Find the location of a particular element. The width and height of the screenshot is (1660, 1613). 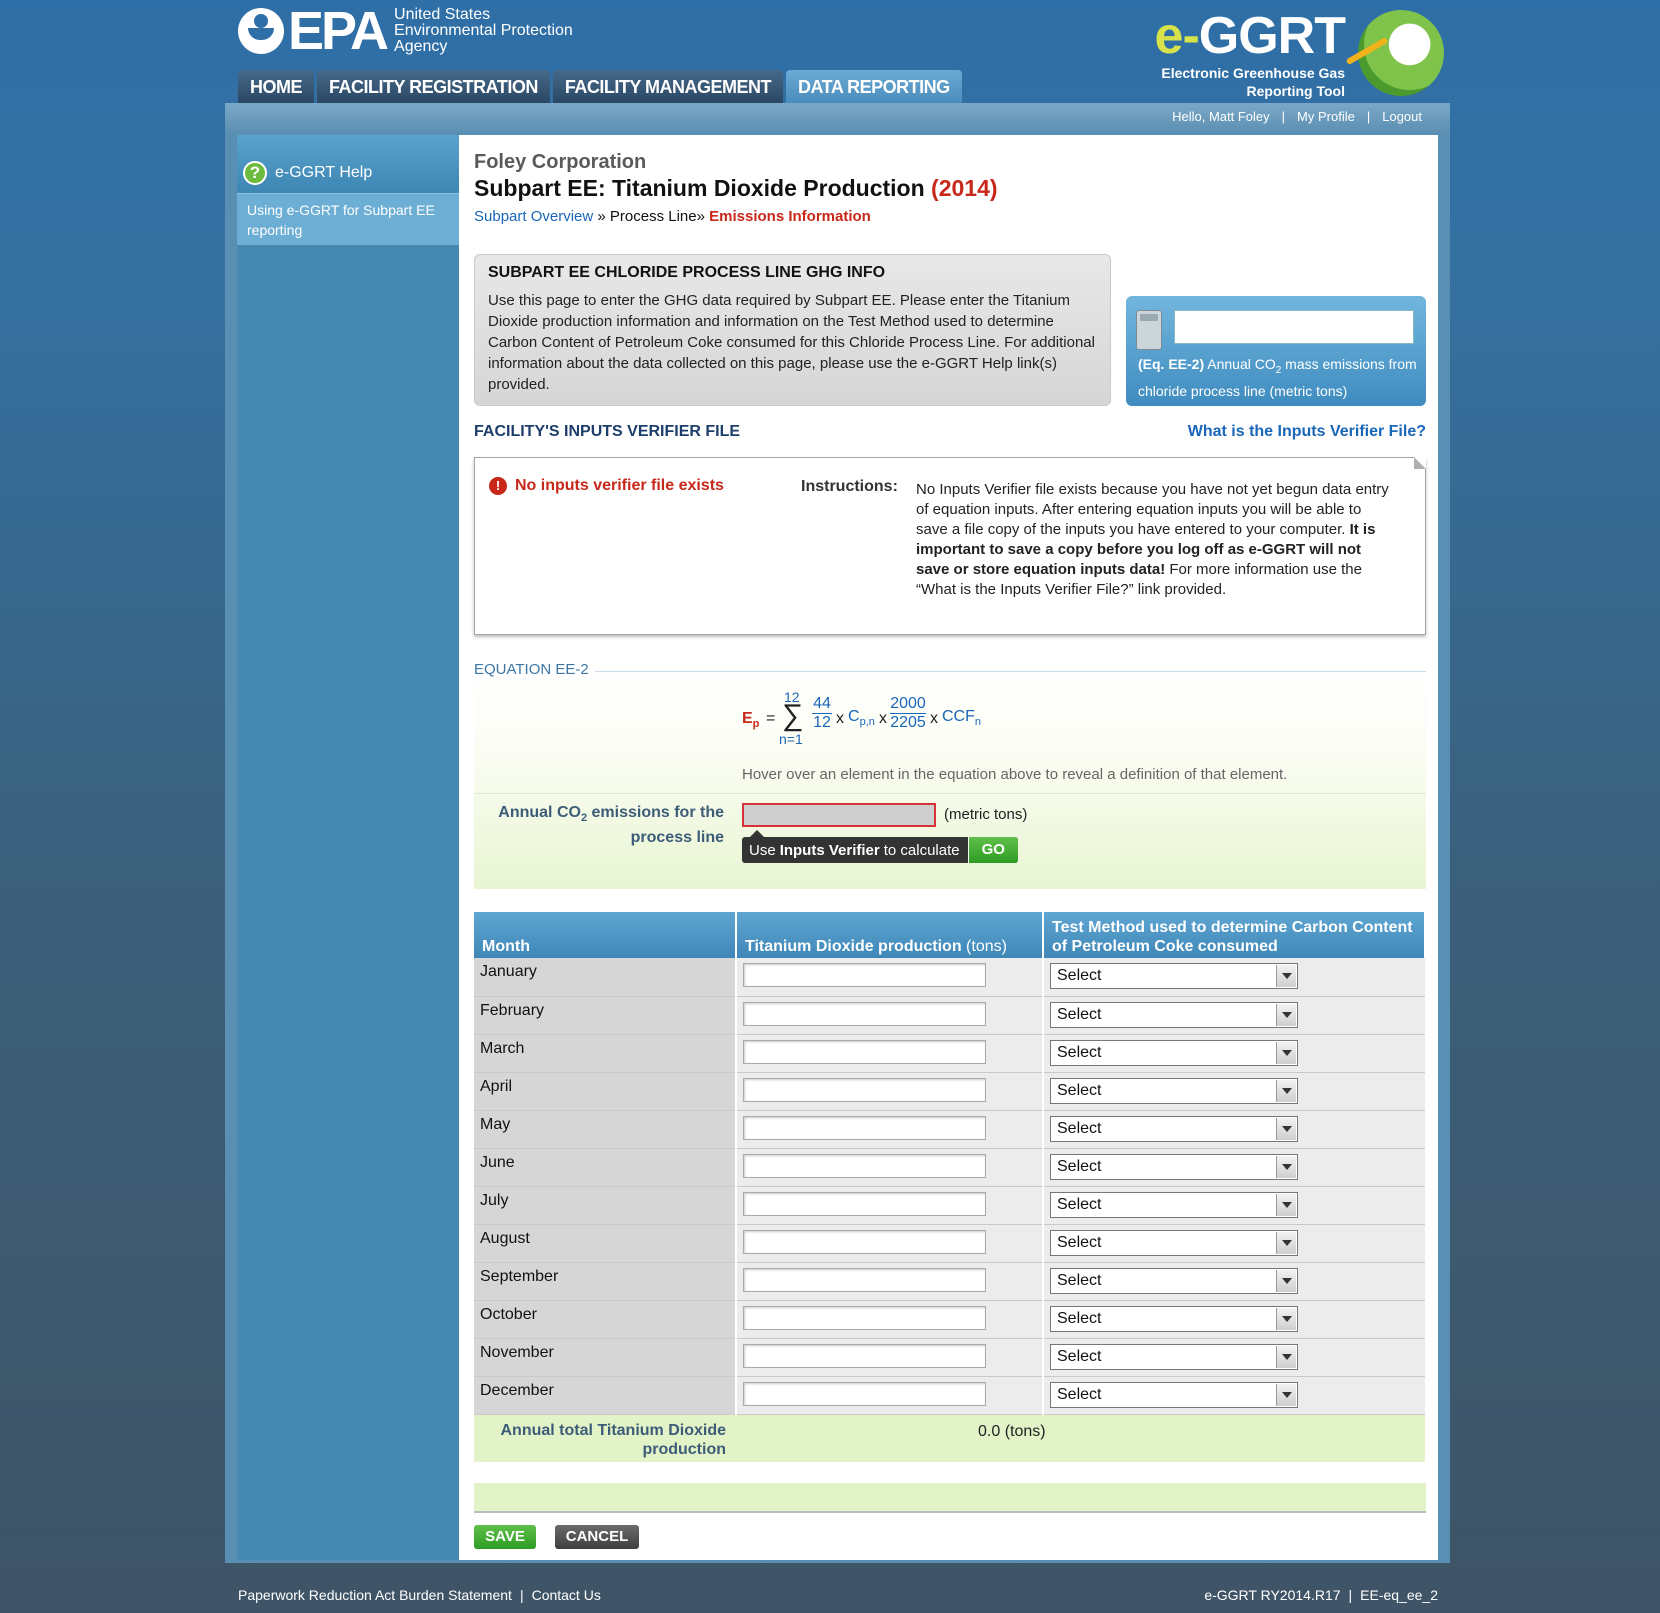

cancel-button: CANCEL is located at coordinates (597, 1537).